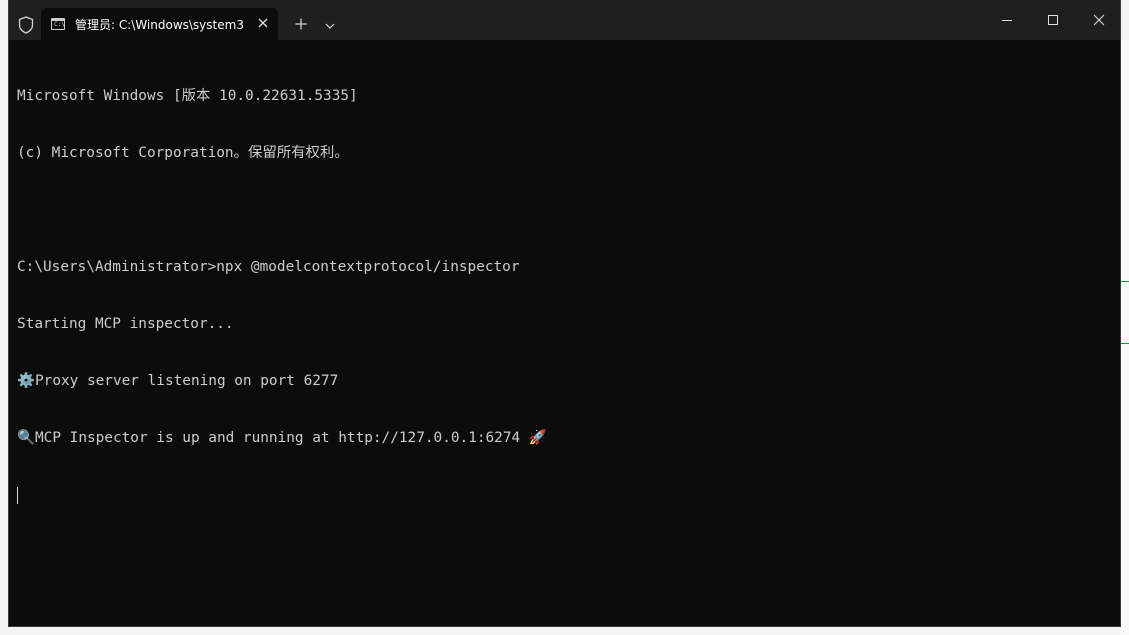 The image size is (1129, 635). I want to click on close-window-button, so click(1098, 20).